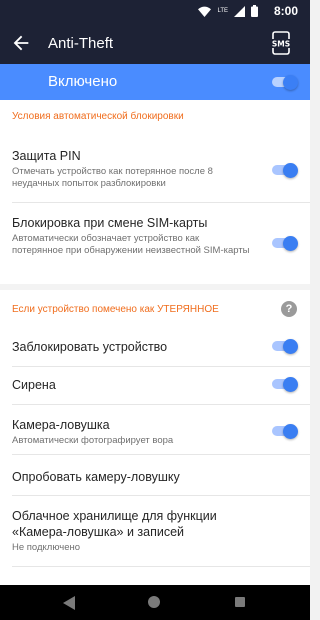 The image size is (320, 620). What do you see at coordinates (285, 384) in the screenshot?
I see `siren-toggle` at bounding box center [285, 384].